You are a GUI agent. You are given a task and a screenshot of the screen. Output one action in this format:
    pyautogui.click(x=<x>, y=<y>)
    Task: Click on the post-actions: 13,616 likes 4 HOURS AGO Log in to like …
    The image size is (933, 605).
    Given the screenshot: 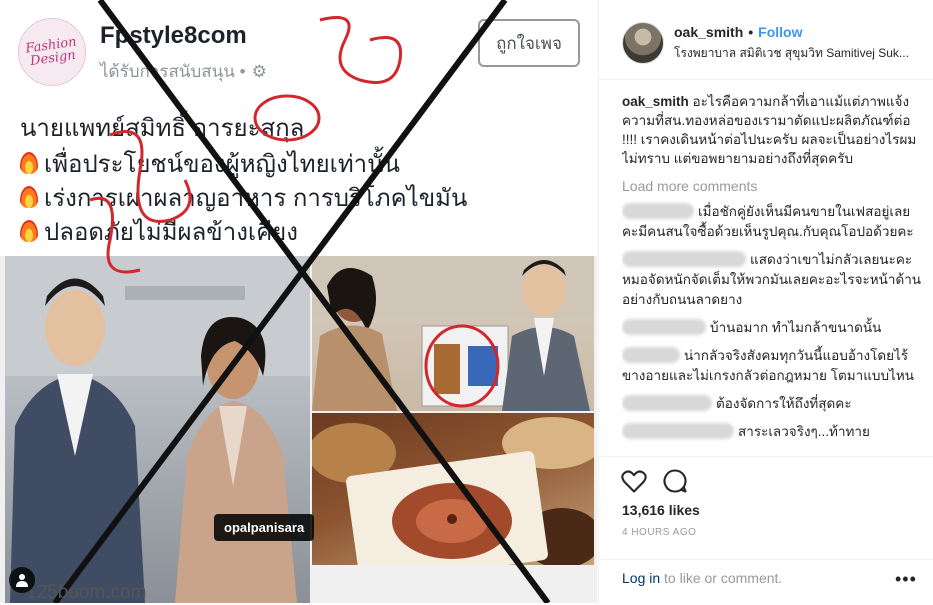 What is the action you would take?
    pyautogui.click(x=766, y=530)
    